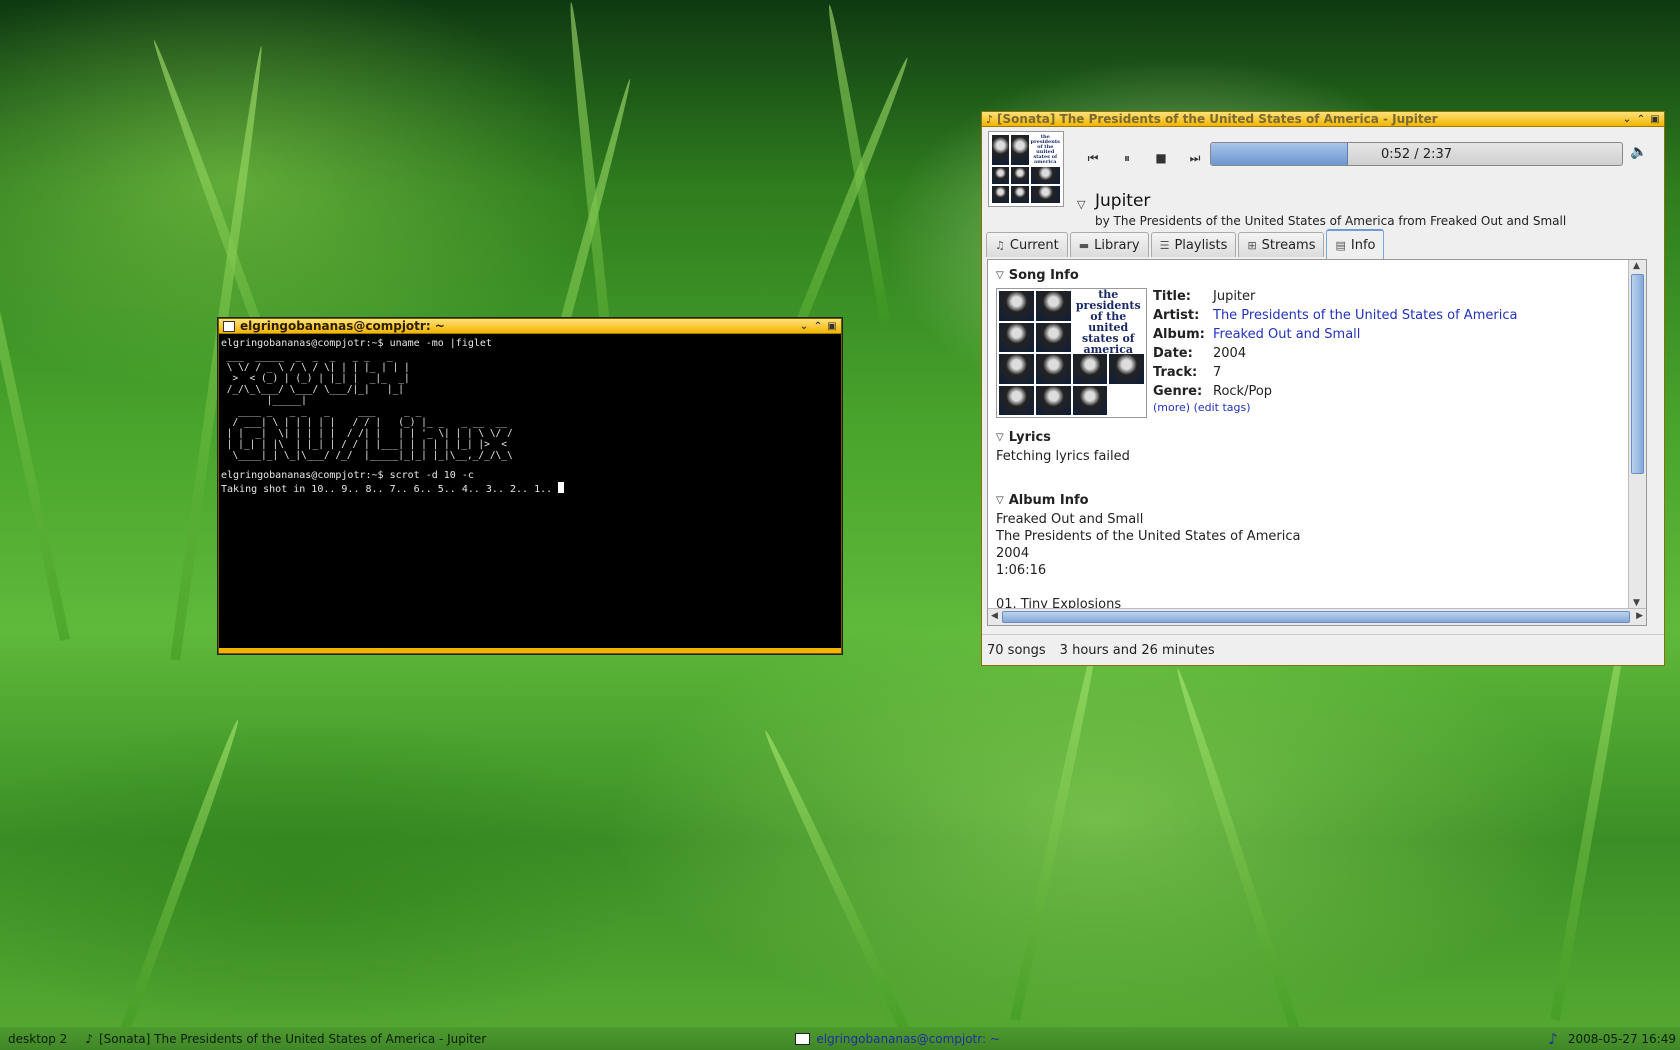  Describe the element at coordinates (1365, 334) in the screenshot. I see `album-link: Freaked Out and Small` at that location.